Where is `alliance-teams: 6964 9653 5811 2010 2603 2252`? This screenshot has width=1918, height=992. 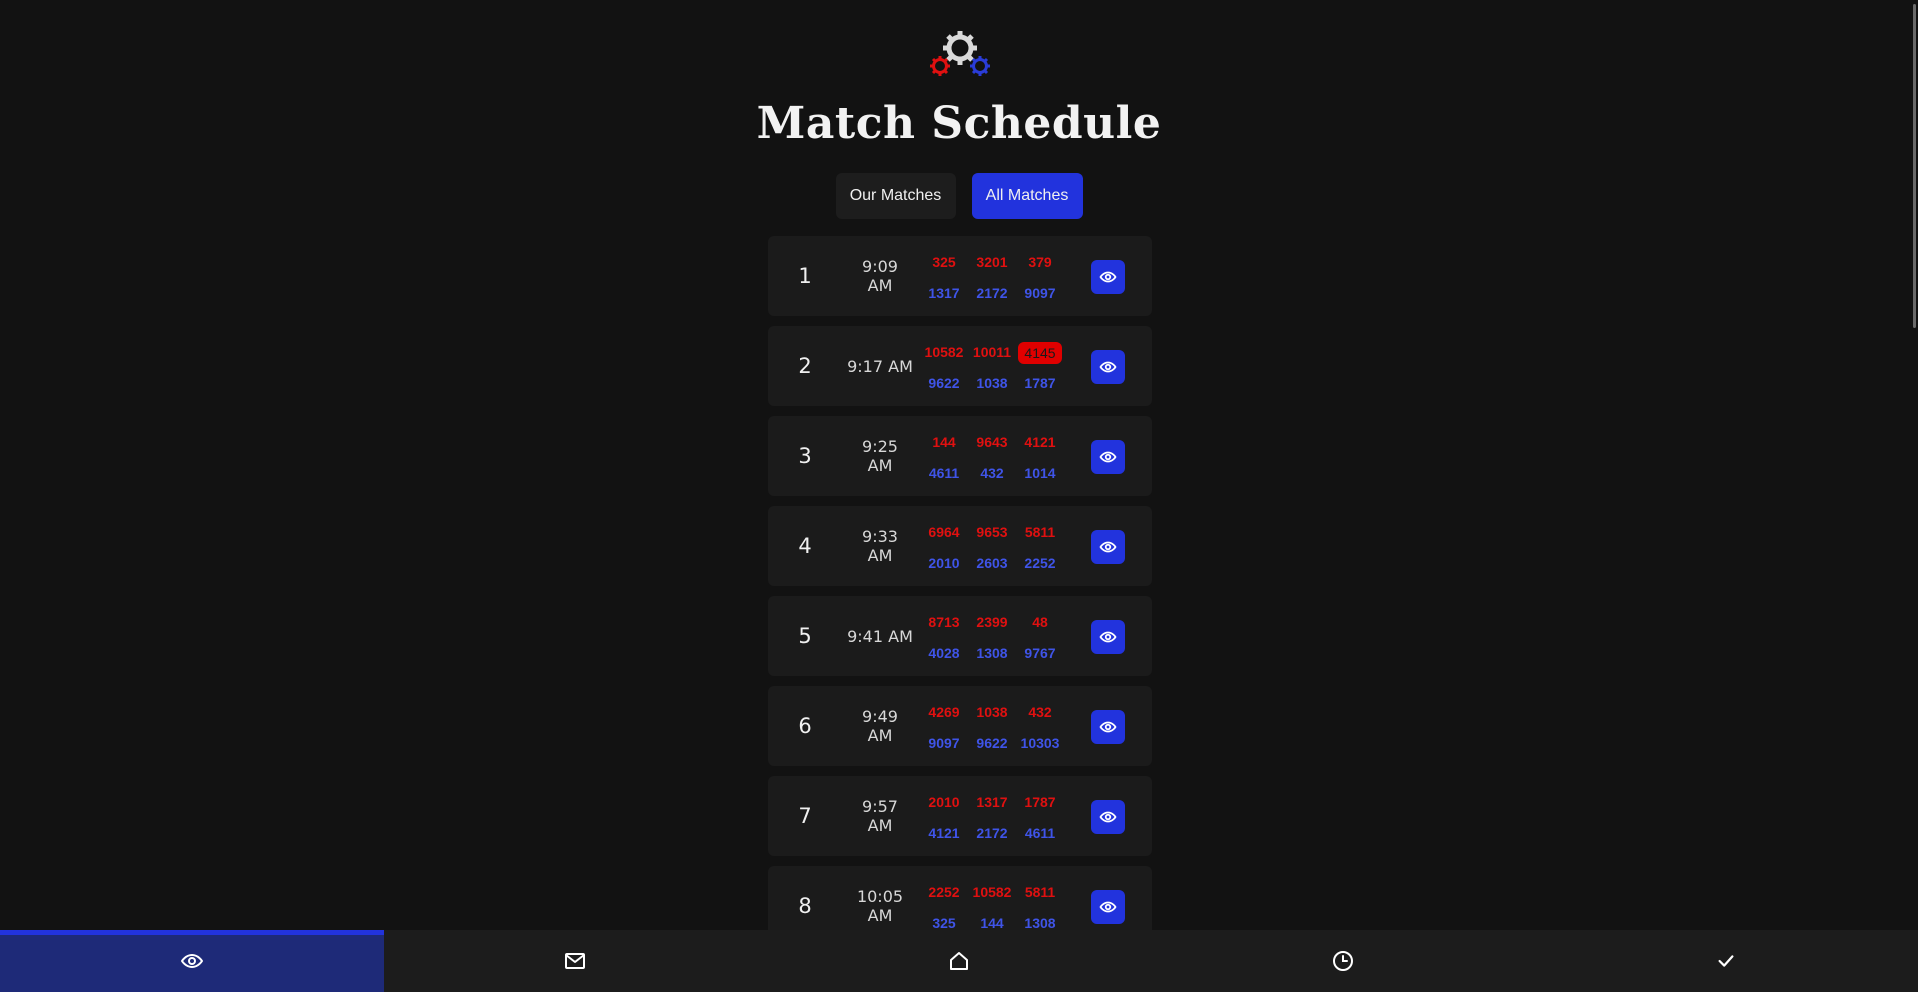 alliance-teams: 6964 9653 5811 2010 2603 2252 is located at coordinates (992, 546).